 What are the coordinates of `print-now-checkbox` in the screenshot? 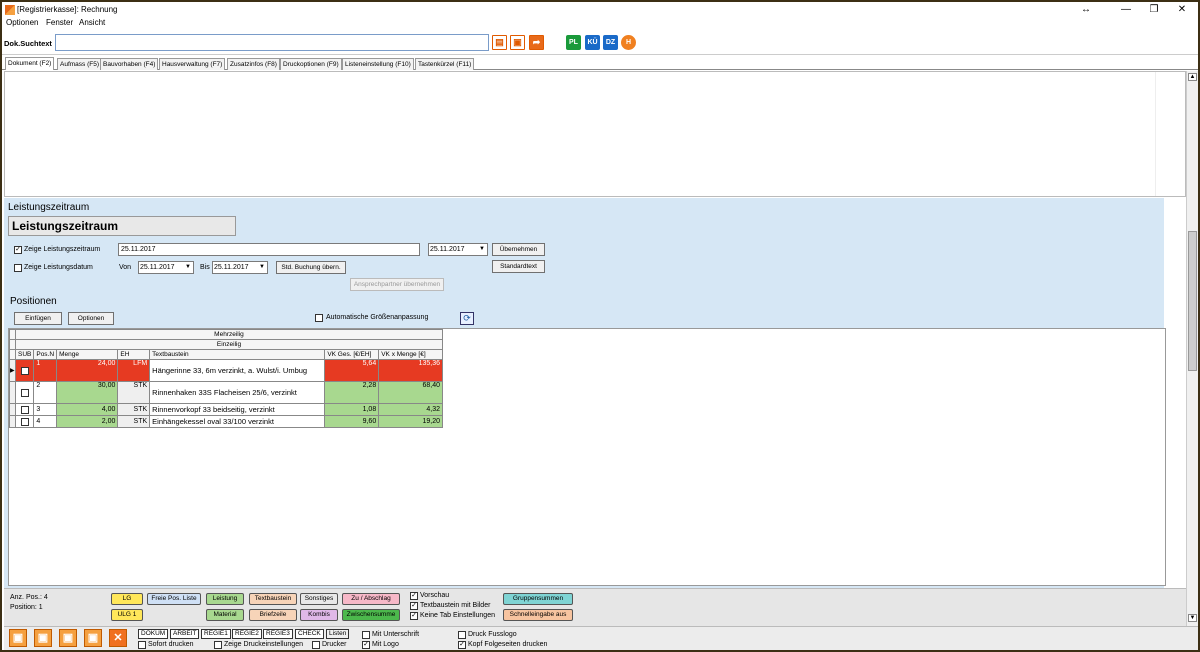 It's located at (142, 645).